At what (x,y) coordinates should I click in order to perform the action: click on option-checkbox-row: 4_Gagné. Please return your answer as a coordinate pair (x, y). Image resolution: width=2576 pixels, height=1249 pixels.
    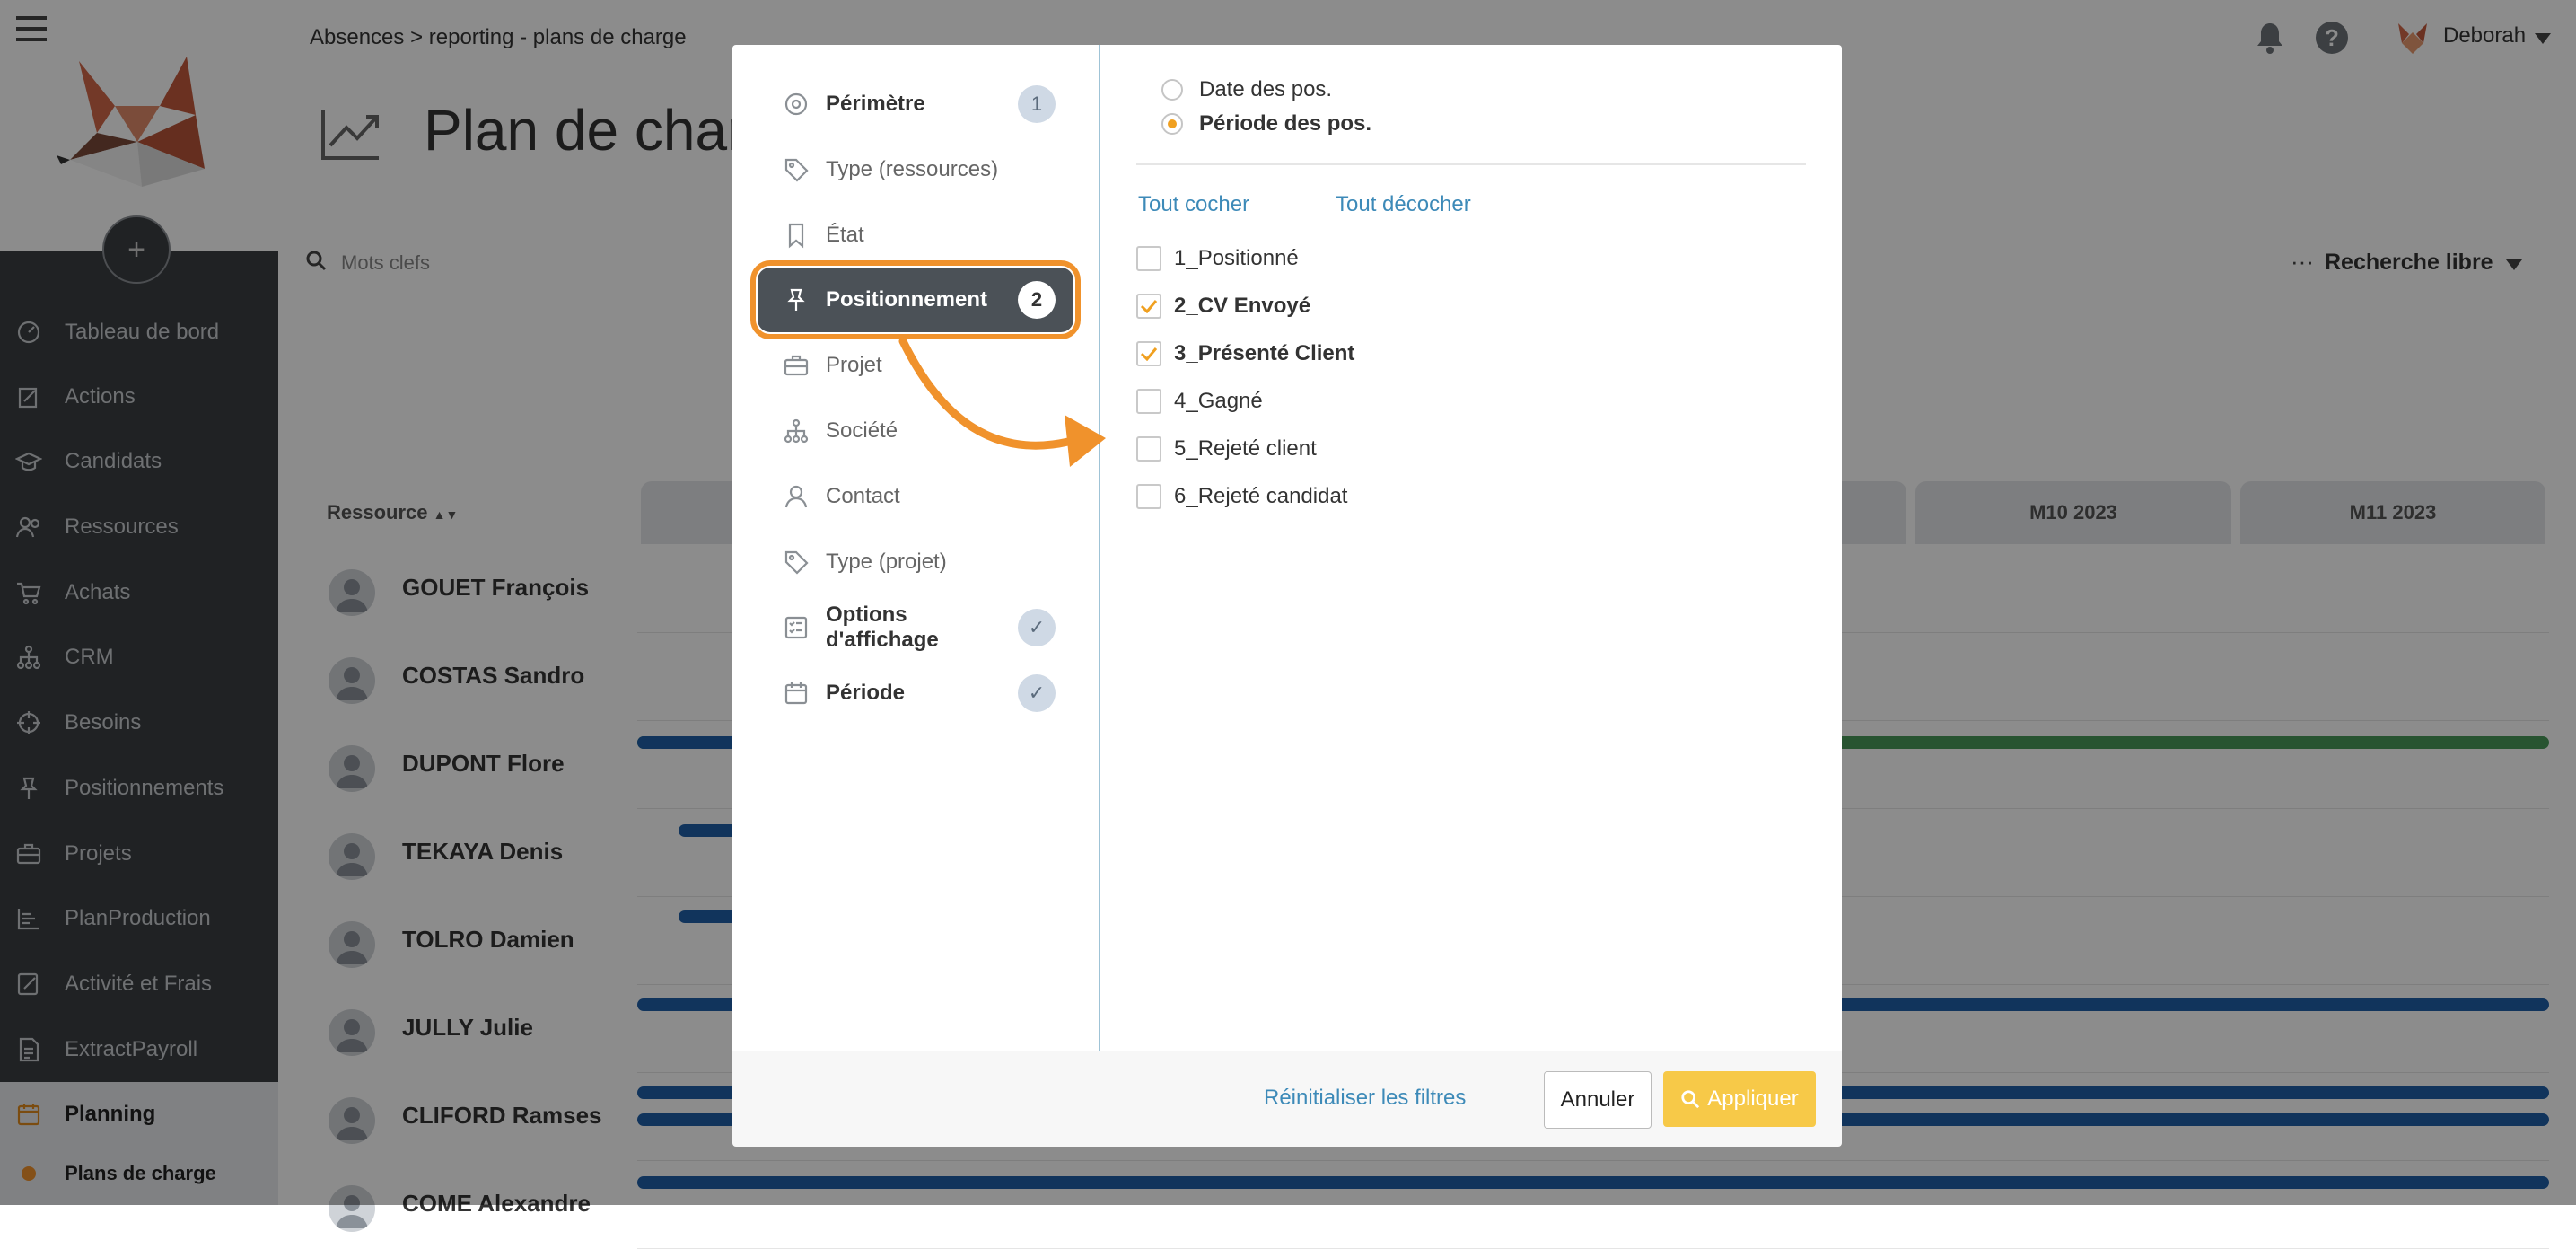
    Looking at the image, I should click on (1199, 401).